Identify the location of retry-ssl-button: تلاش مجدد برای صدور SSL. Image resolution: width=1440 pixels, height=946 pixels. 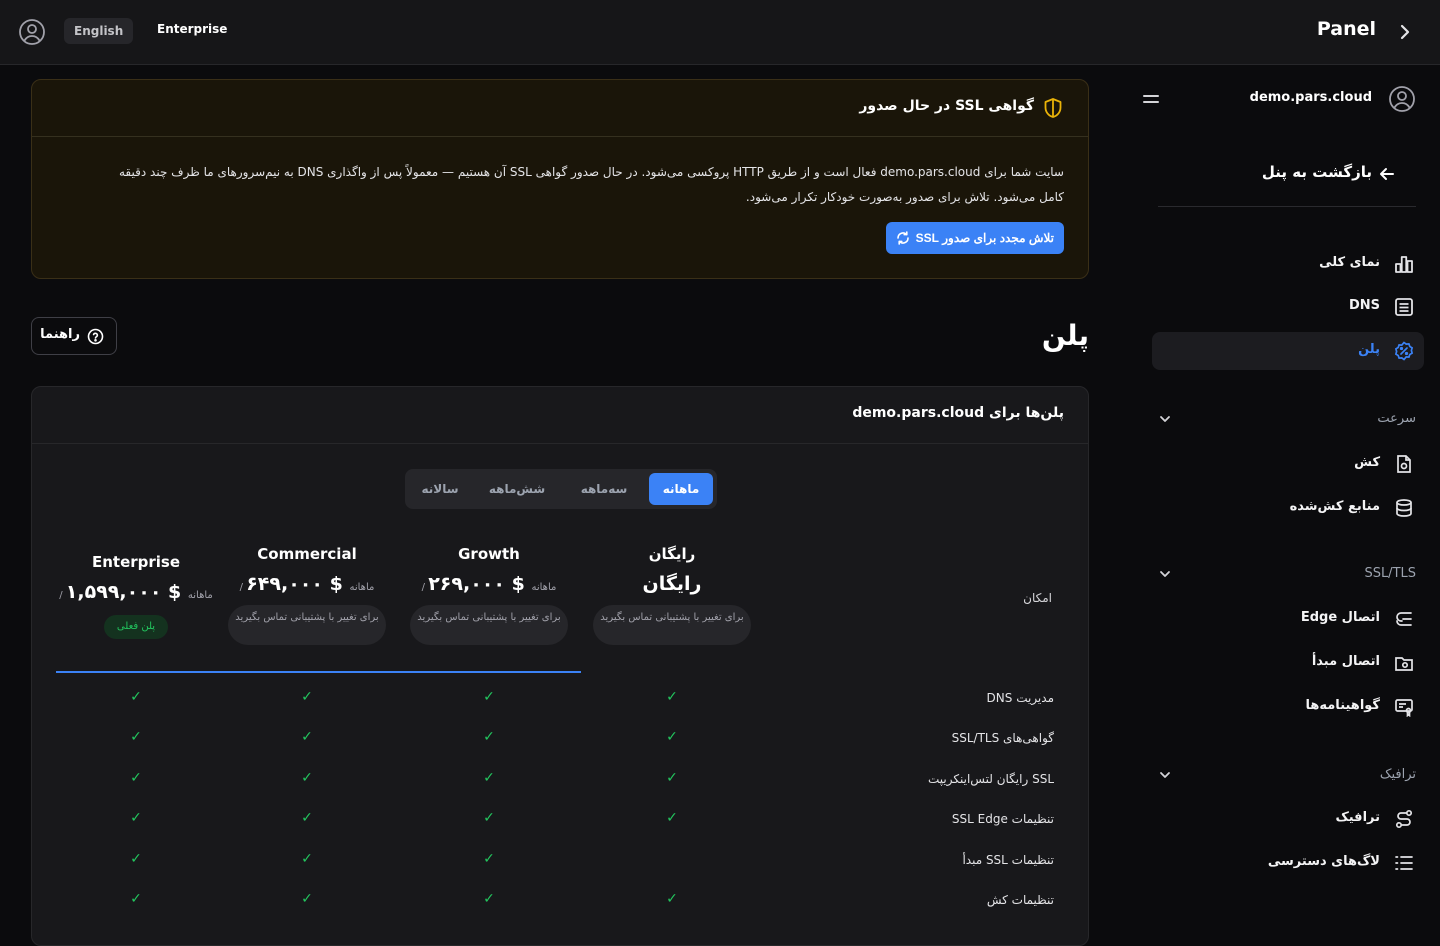
(974, 238).